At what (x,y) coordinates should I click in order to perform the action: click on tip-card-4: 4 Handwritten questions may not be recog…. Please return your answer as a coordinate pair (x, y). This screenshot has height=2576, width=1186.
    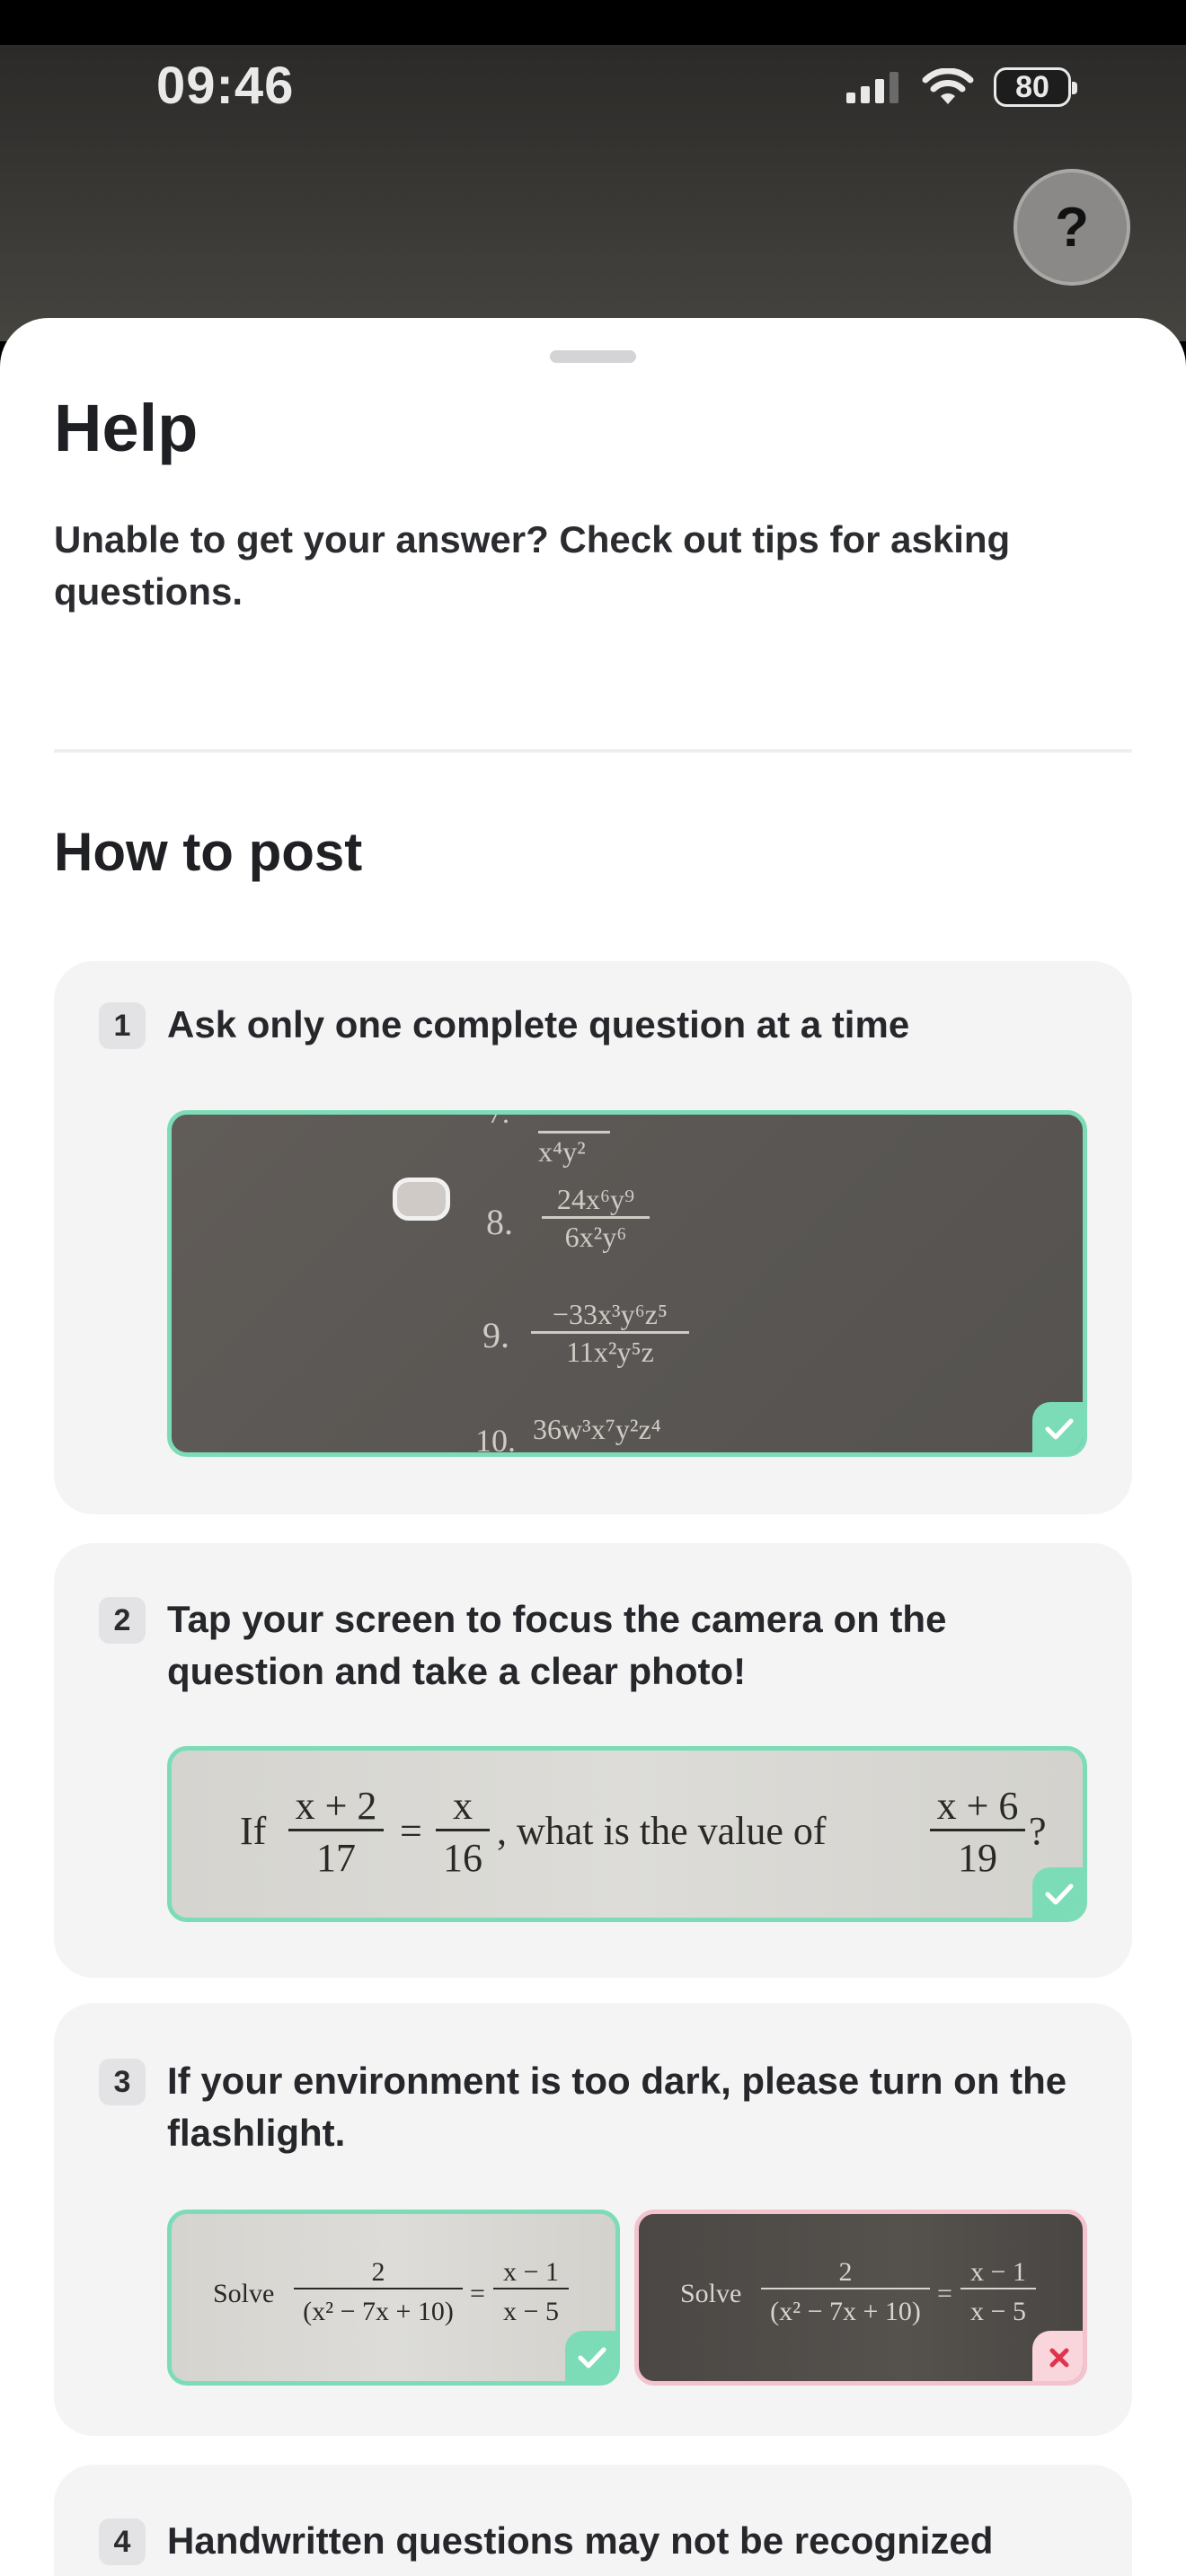
    Looking at the image, I should click on (593, 2520).